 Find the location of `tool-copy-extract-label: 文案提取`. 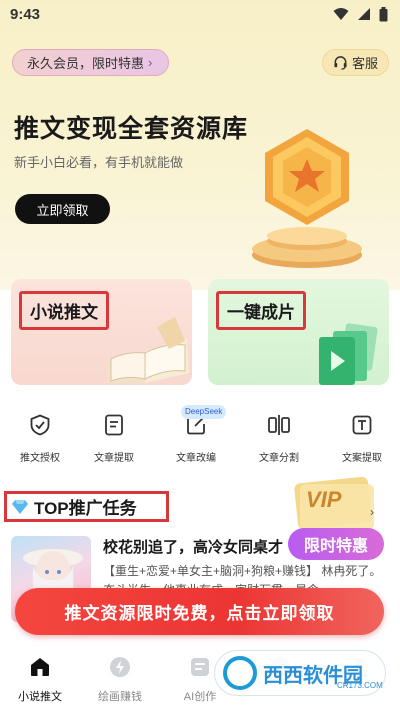

tool-copy-extract-label: 文案提取 is located at coordinates (362, 458).